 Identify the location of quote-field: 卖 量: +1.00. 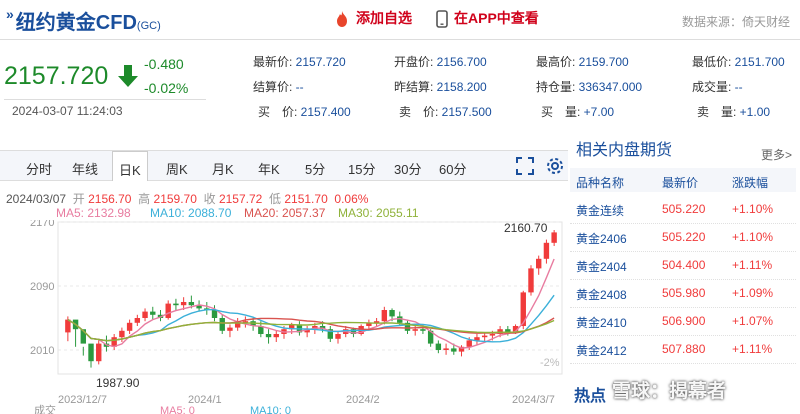
(734, 112).